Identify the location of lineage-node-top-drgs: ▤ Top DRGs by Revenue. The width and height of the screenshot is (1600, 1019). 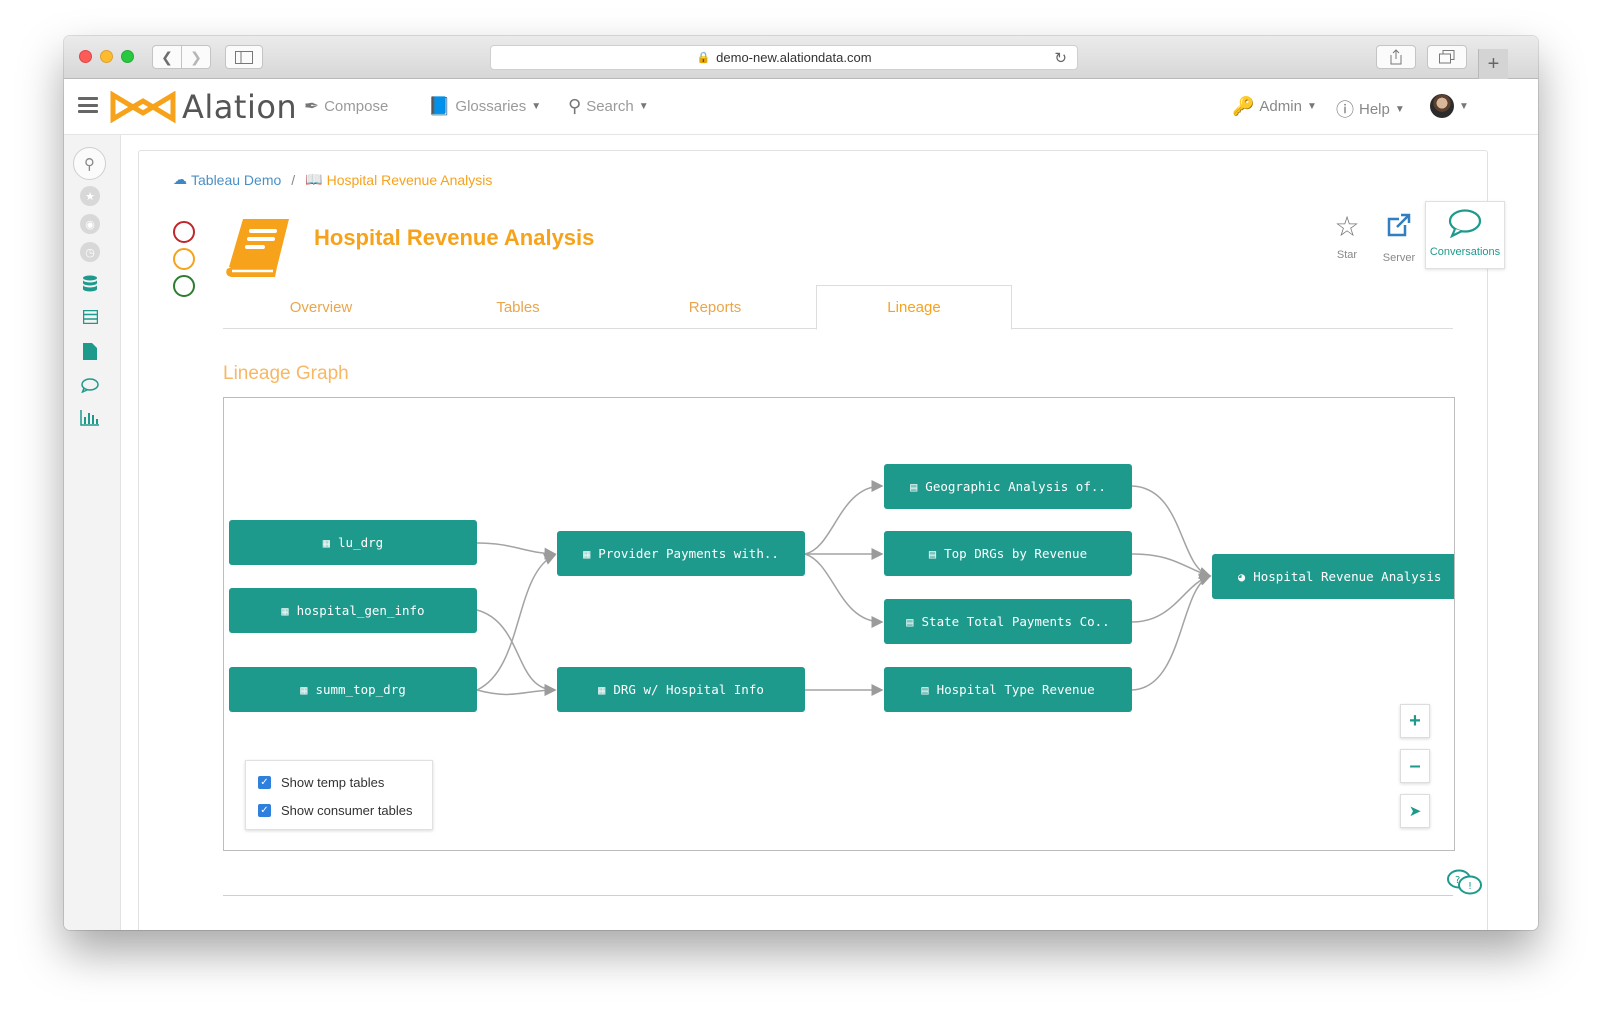
(1008, 553).